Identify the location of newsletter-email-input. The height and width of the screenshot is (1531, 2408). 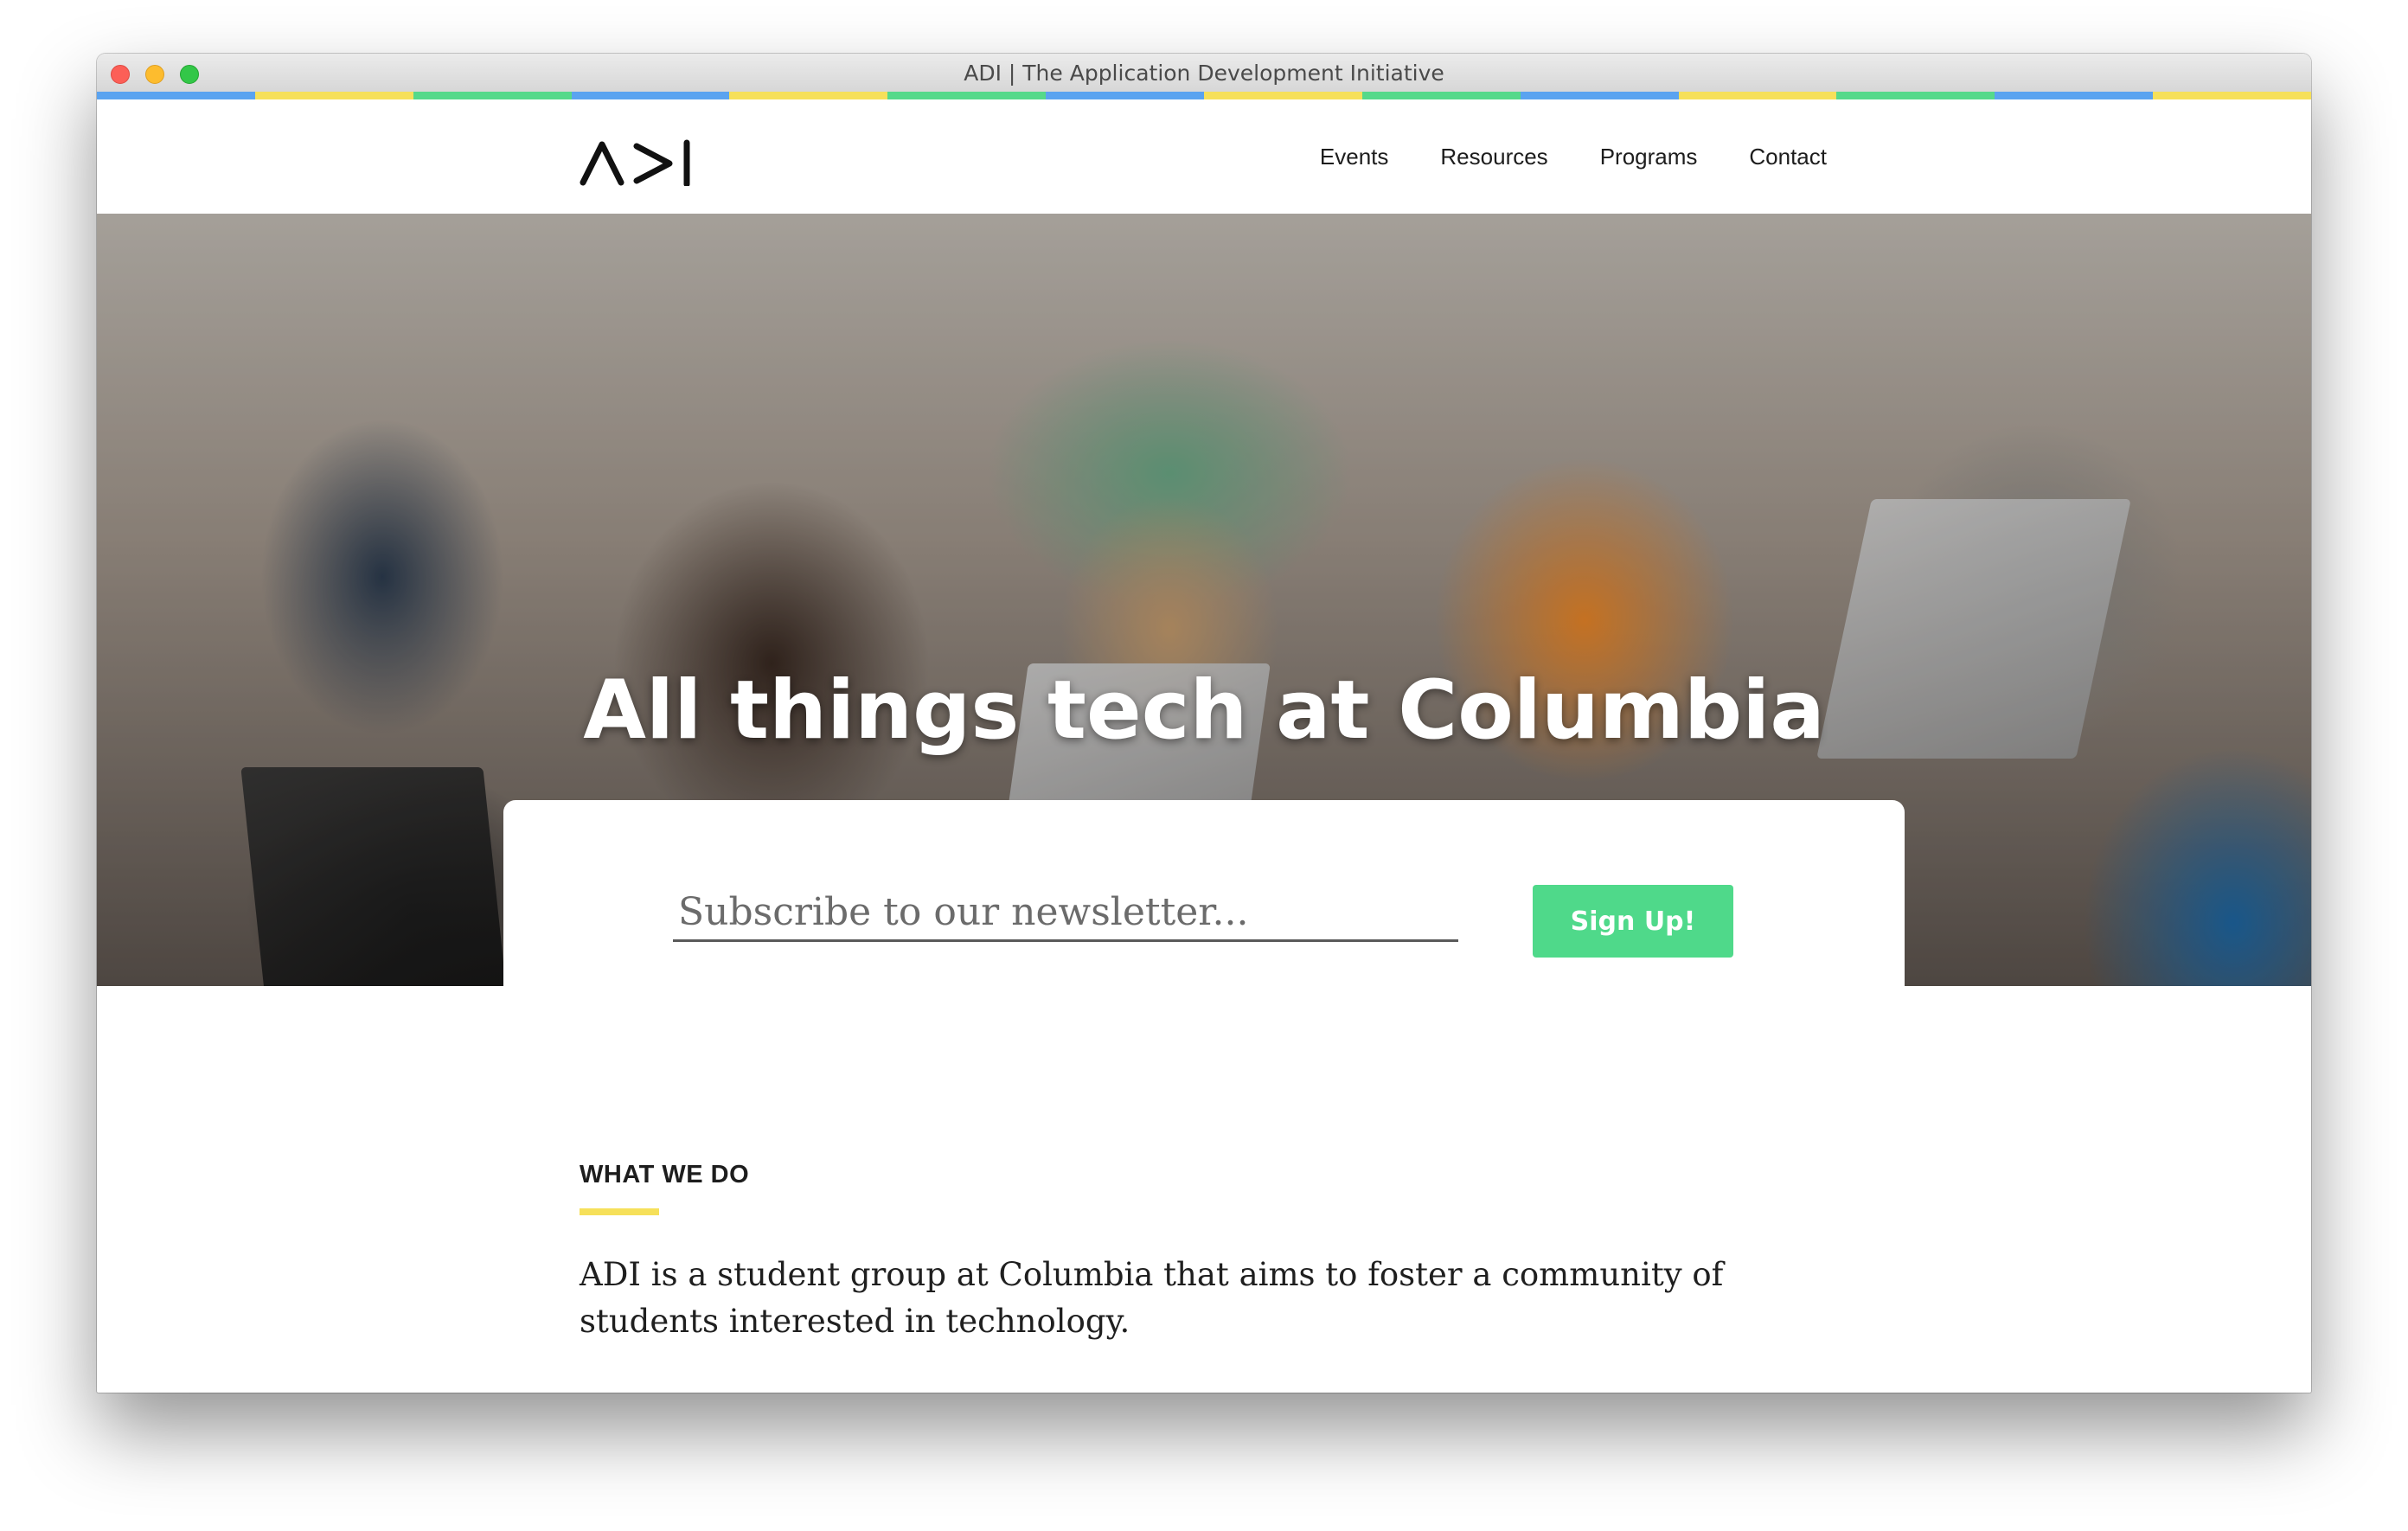
(1065, 913).